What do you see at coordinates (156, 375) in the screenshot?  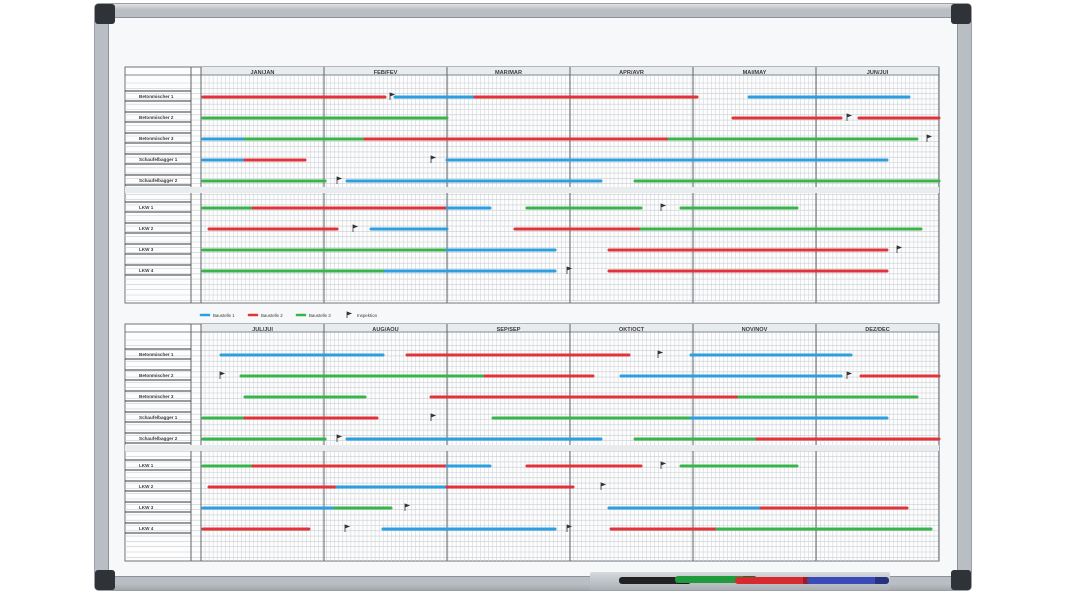 I see `bottom-row-label-a: Betonmischer 2` at bounding box center [156, 375].